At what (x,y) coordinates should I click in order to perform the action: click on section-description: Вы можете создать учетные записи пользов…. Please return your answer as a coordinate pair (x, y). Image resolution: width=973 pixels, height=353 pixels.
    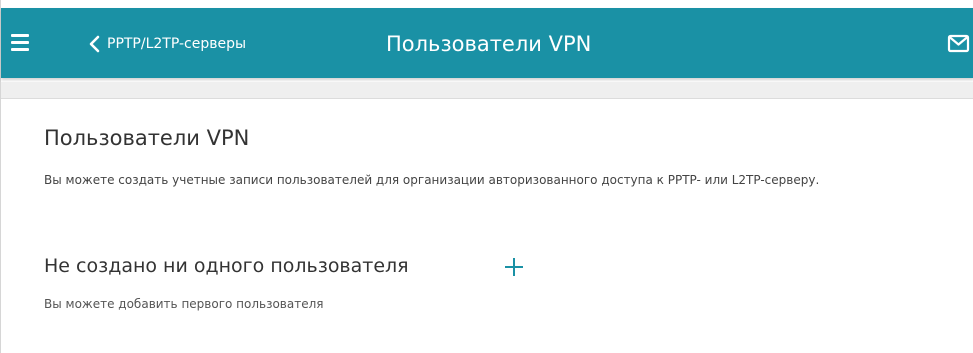
    Looking at the image, I should click on (432, 180).